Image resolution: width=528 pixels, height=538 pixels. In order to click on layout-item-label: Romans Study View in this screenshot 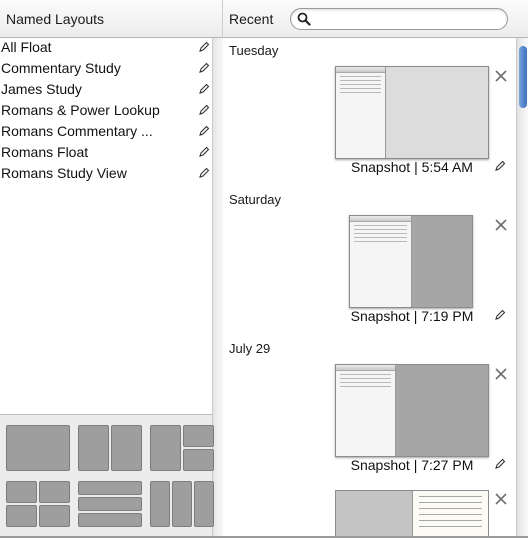, I will do `click(64, 173)`.